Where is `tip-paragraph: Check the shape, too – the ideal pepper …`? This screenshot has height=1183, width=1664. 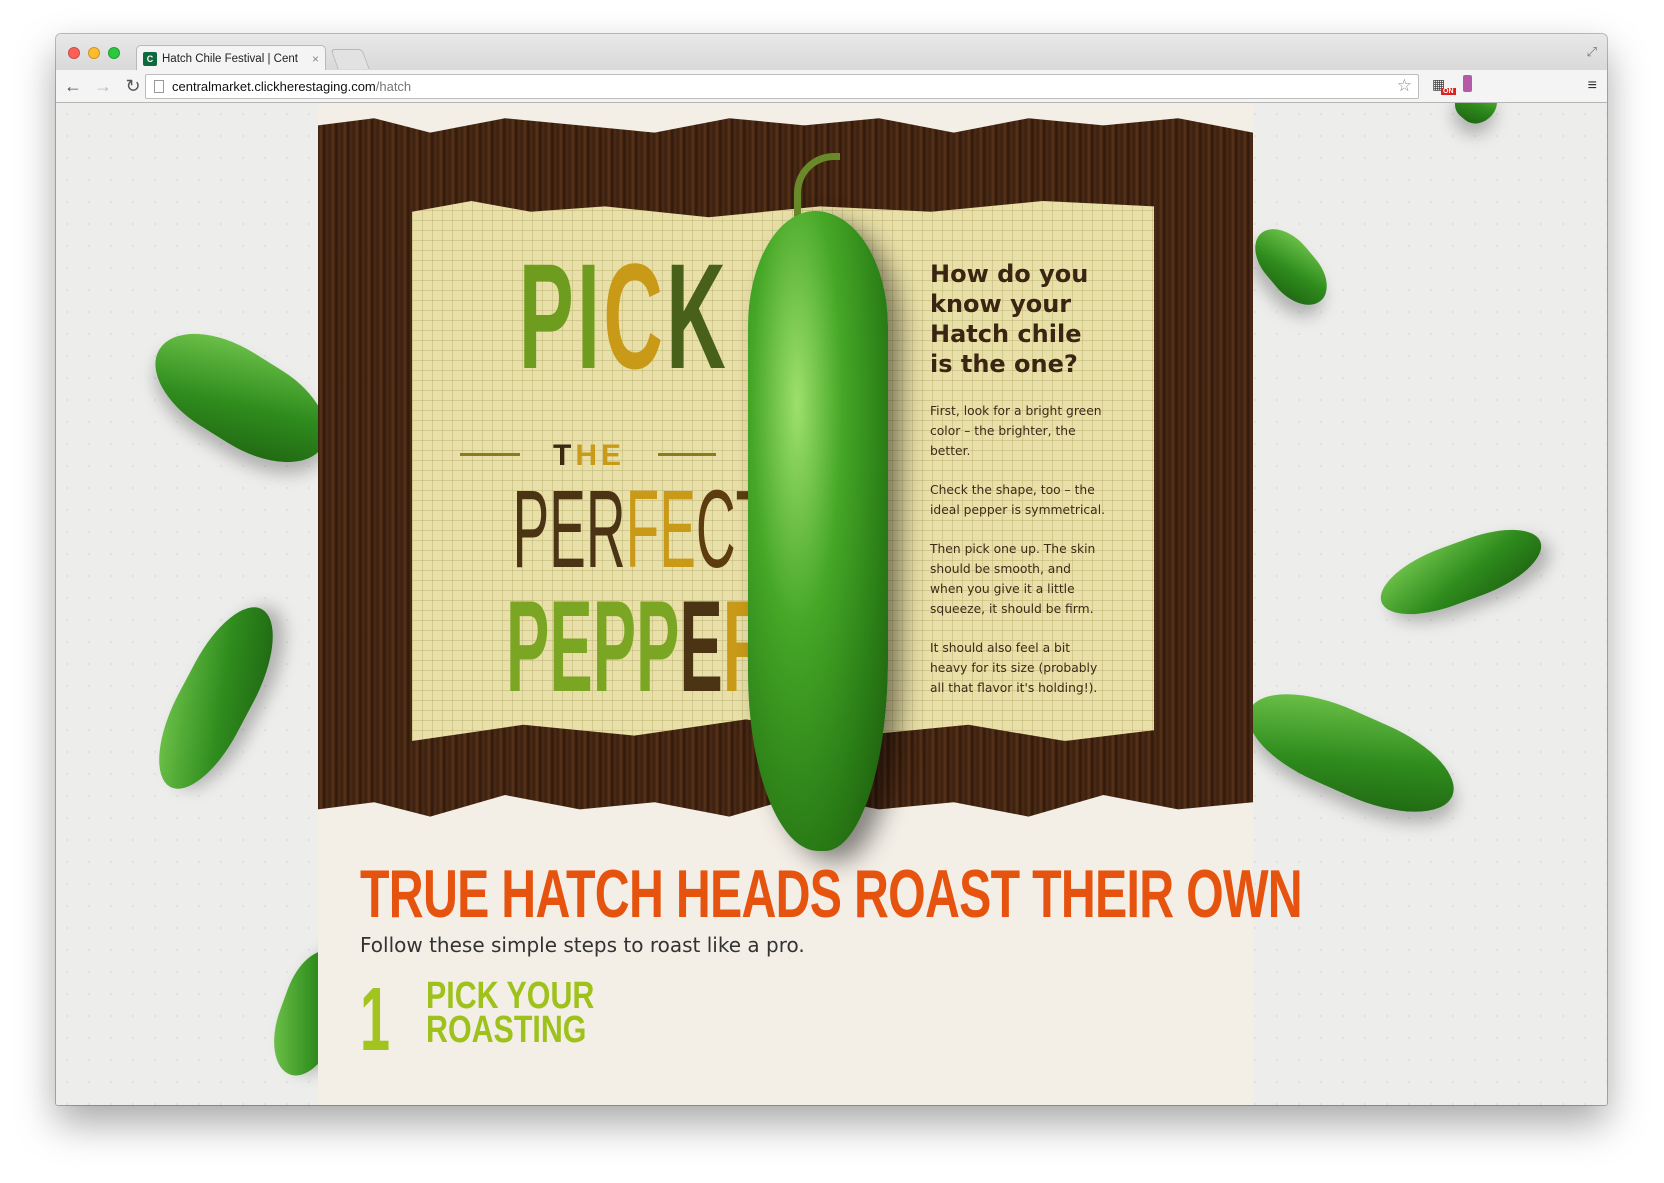
tip-paragraph: Check the shape, too – the ideal pepper … is located at coordinates (1018, 500).